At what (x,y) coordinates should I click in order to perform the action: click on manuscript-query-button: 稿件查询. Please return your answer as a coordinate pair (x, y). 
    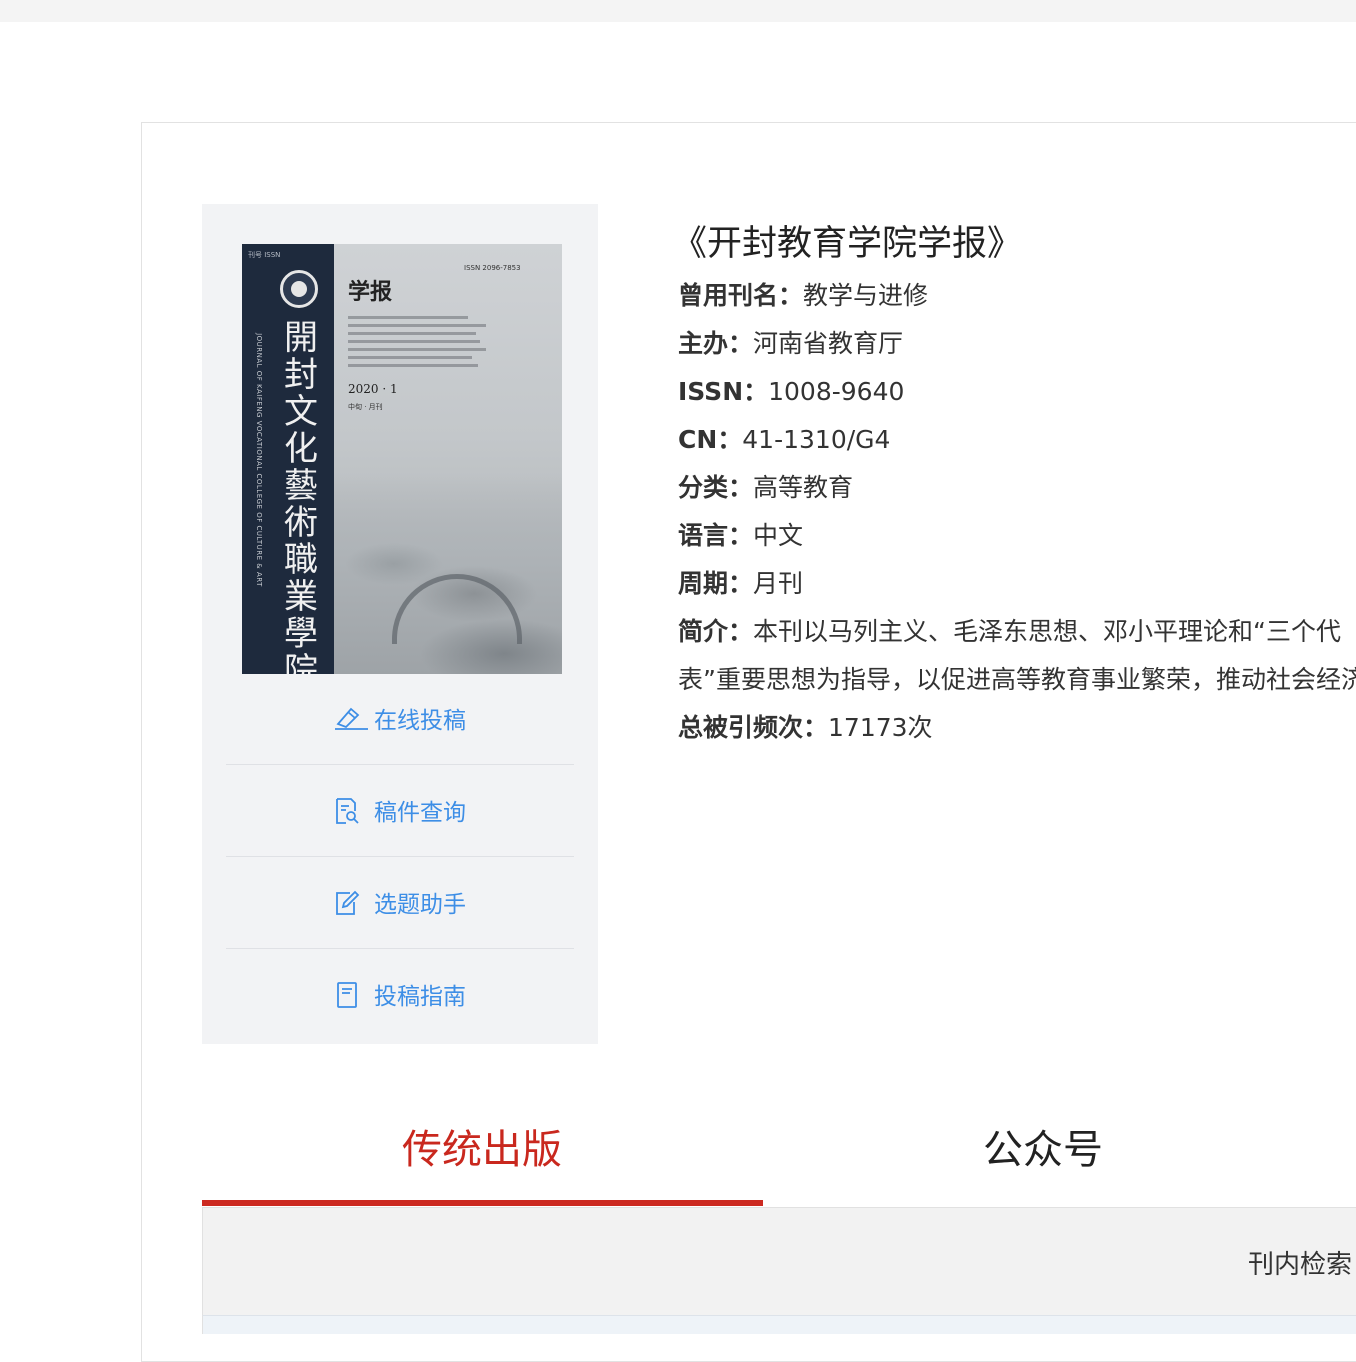
    Looking at the image, I should click on (400, 810).